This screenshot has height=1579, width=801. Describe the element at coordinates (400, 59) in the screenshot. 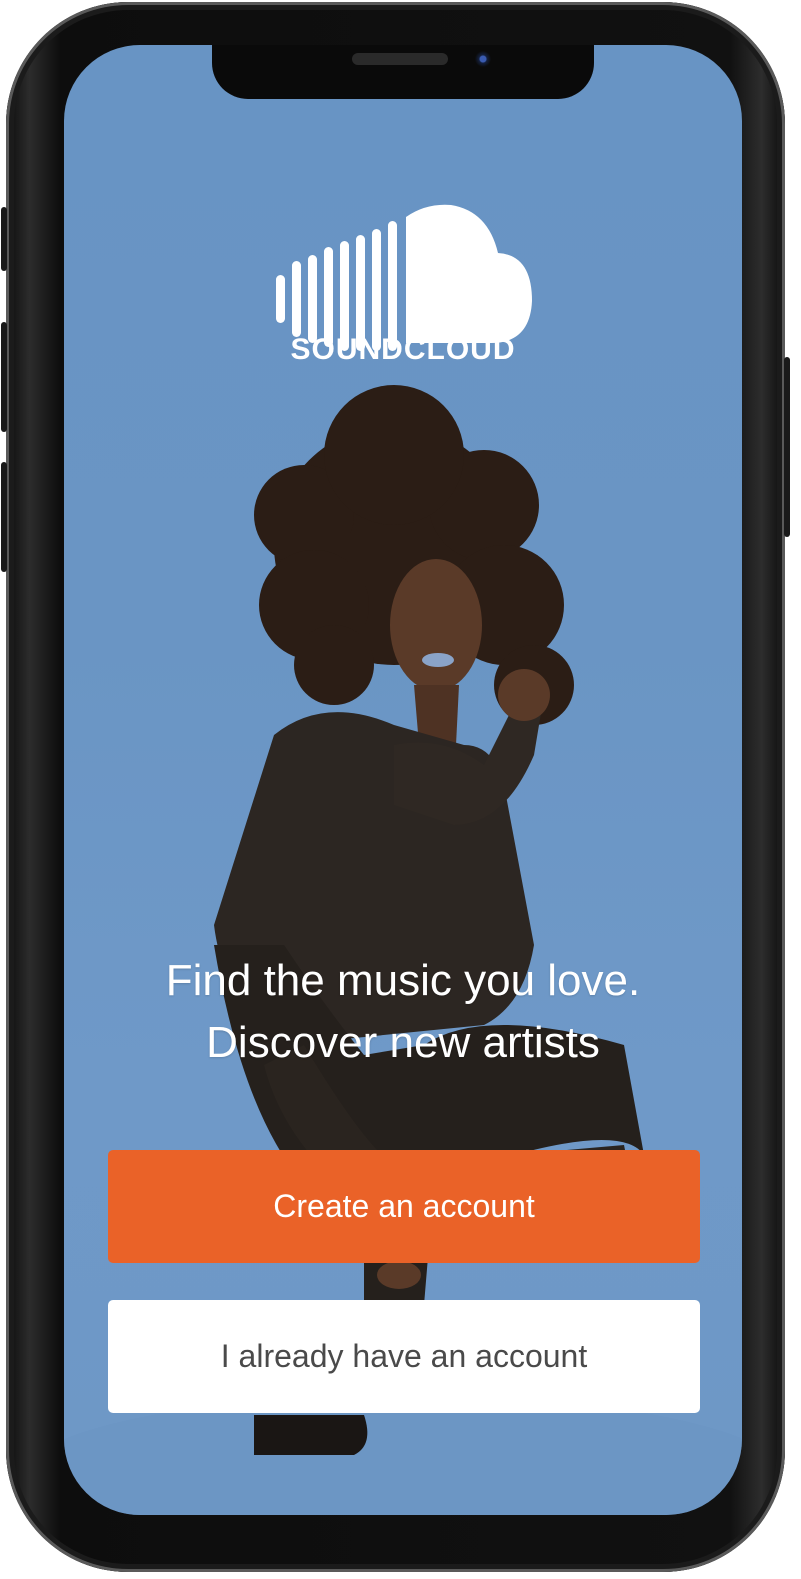

I see `speaker-grille` at that location.